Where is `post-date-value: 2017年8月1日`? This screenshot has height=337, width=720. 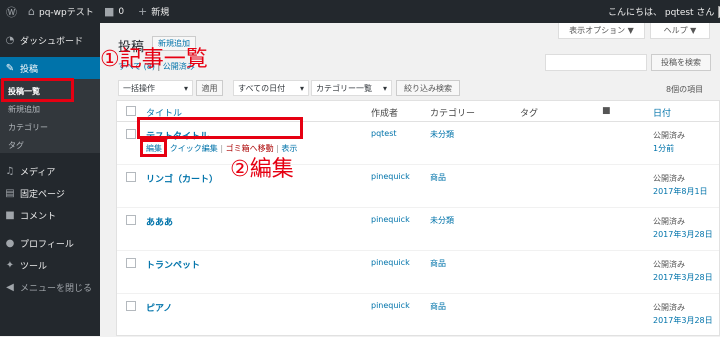 post-date-value: 2017年8月1日 is located at coordinates (680, 191).